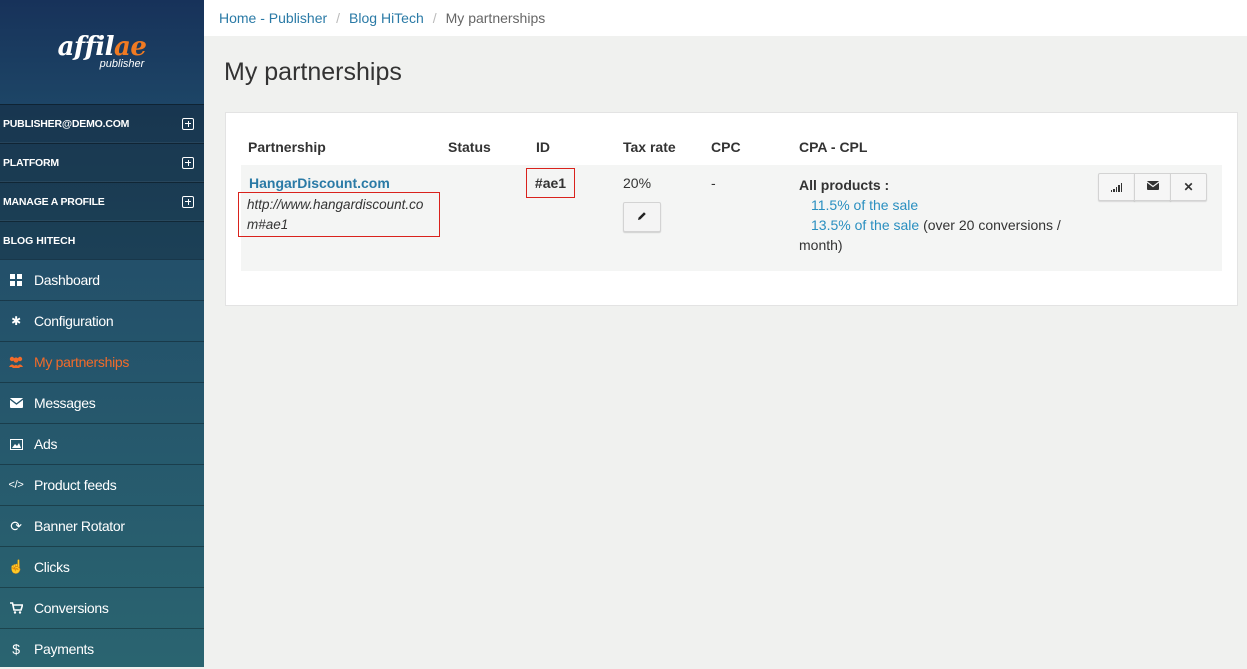  What do you see at coordinates (122, 64) in the screenshot?
I see `logo-subtitle: publisher` at bounding box center [122, 64].